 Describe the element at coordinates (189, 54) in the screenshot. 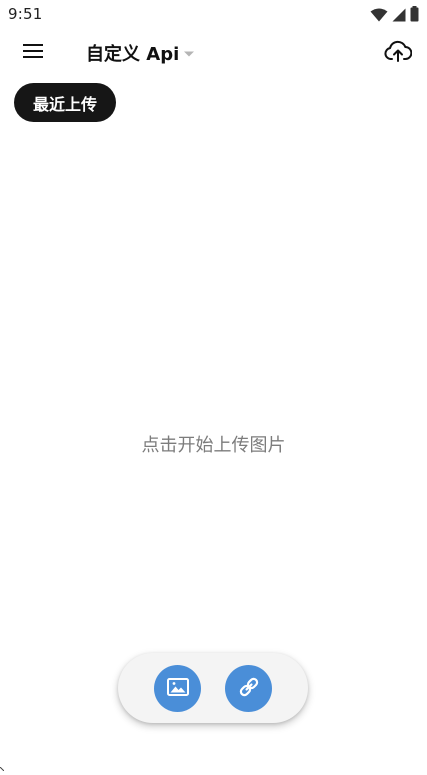

I see `arrow-drop-down-icon` at that location.